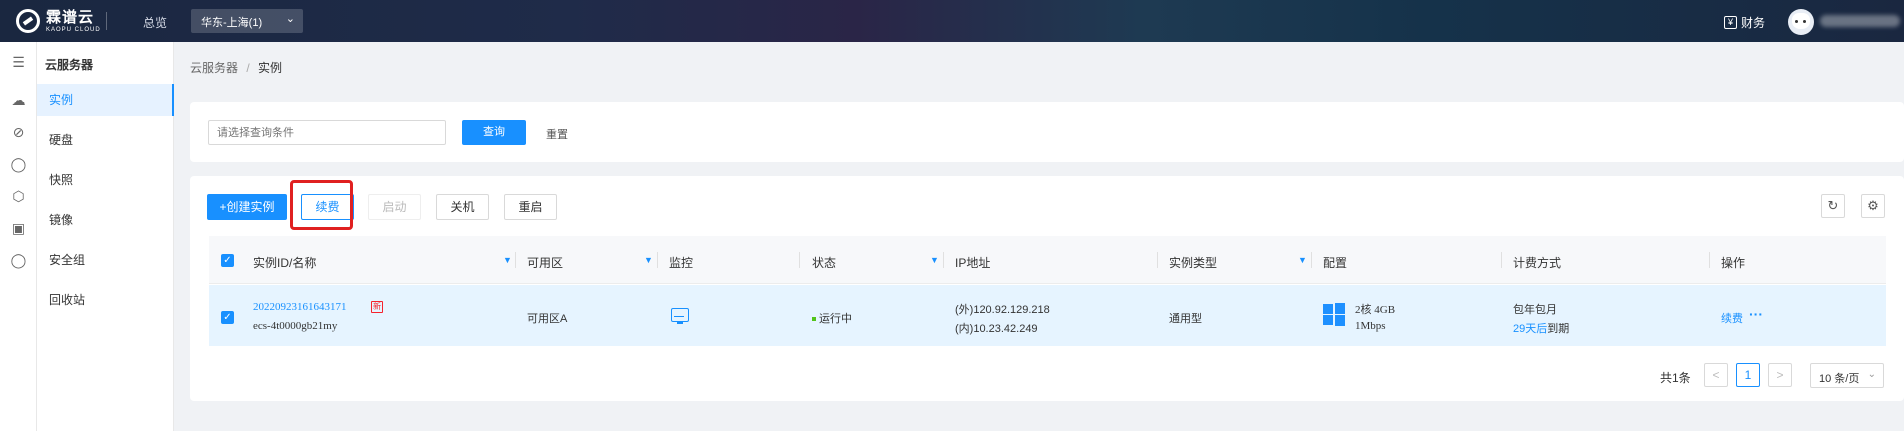 This screenshot has height=431, width=1904. I want to click on disk-icon: ⊘, so click(18, 132).